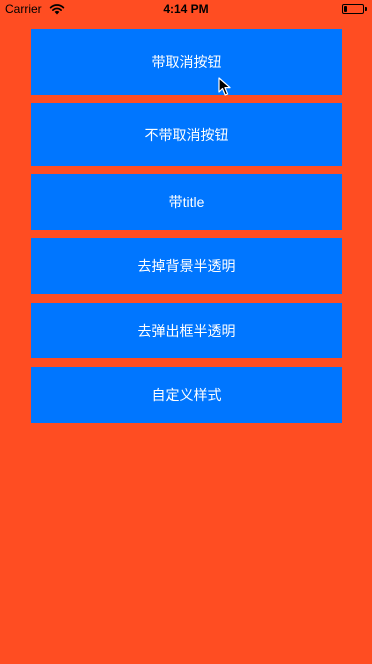 Image resolution: width=372 pixels, height=664 pixels. Describe the element at coordinates (186, 266) in the screenshot. I see `opaque-background-button: 去掉背景半透明` at that location.